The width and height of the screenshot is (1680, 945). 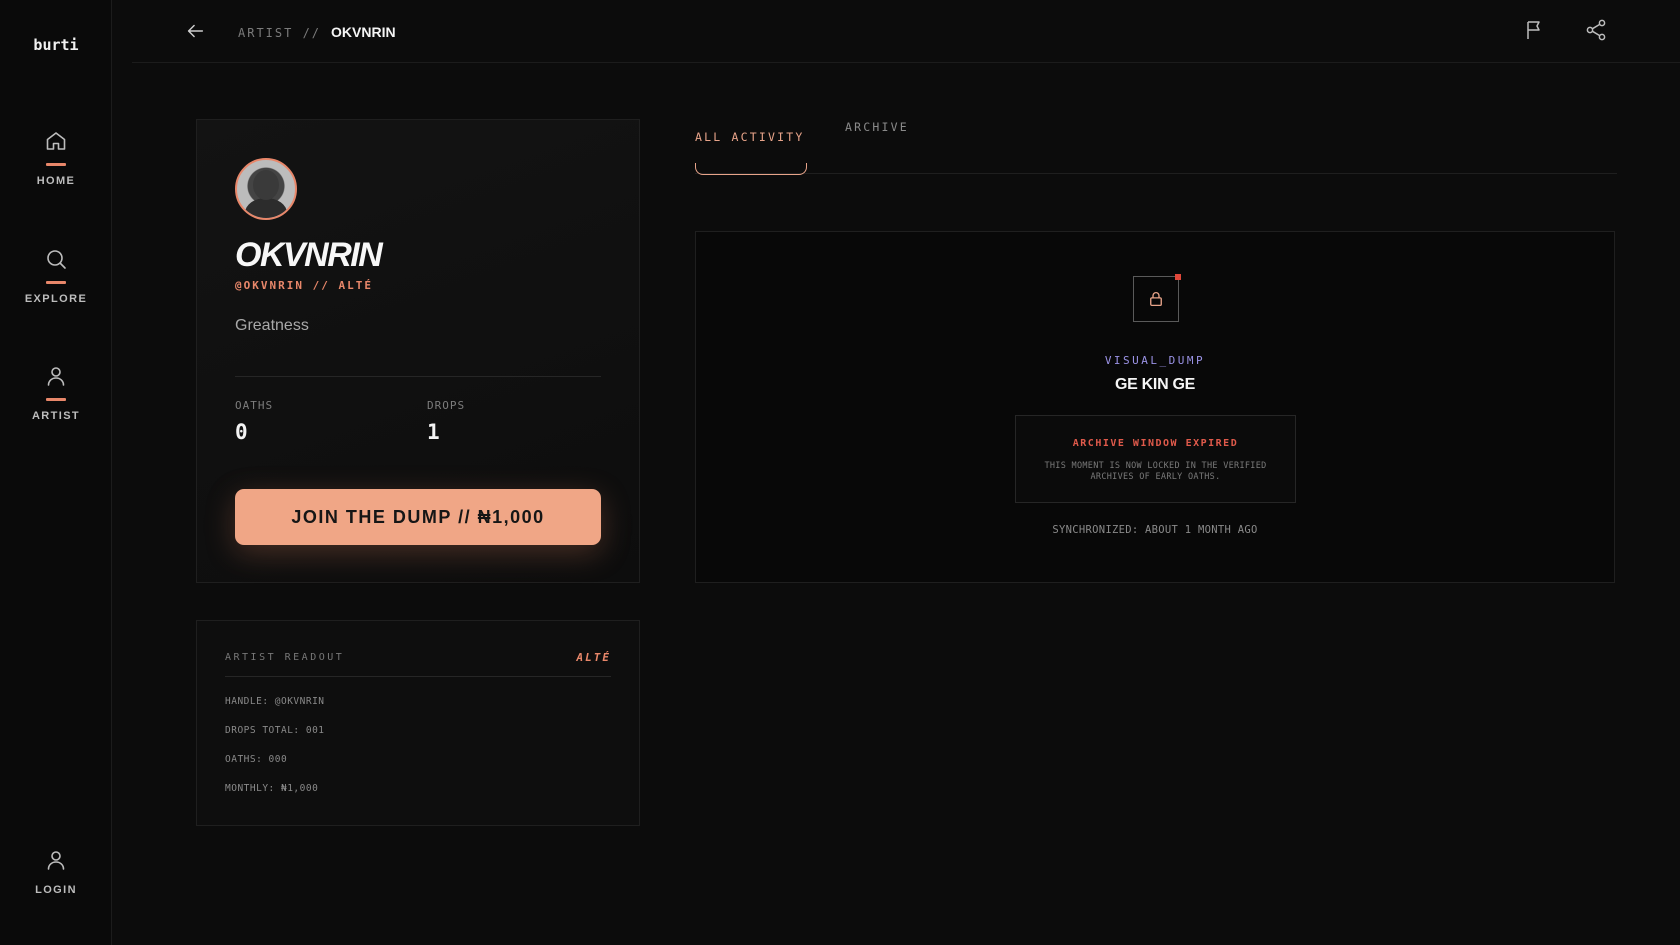 I want to click on tab-all-activity: ALL ACTIVITY, so click(x=751, y=152).